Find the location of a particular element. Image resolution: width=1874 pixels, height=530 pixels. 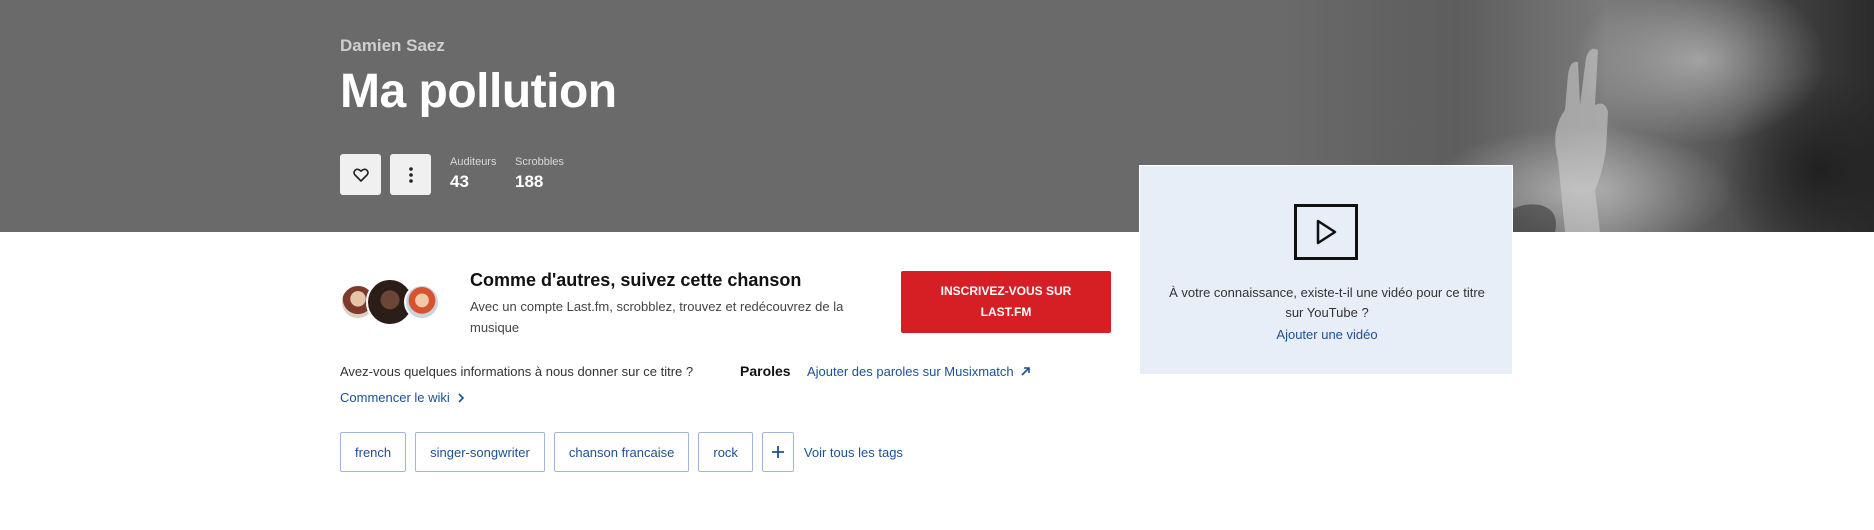

start-wiki-link: Commencer le wiki is located at coordinates (402, 397).